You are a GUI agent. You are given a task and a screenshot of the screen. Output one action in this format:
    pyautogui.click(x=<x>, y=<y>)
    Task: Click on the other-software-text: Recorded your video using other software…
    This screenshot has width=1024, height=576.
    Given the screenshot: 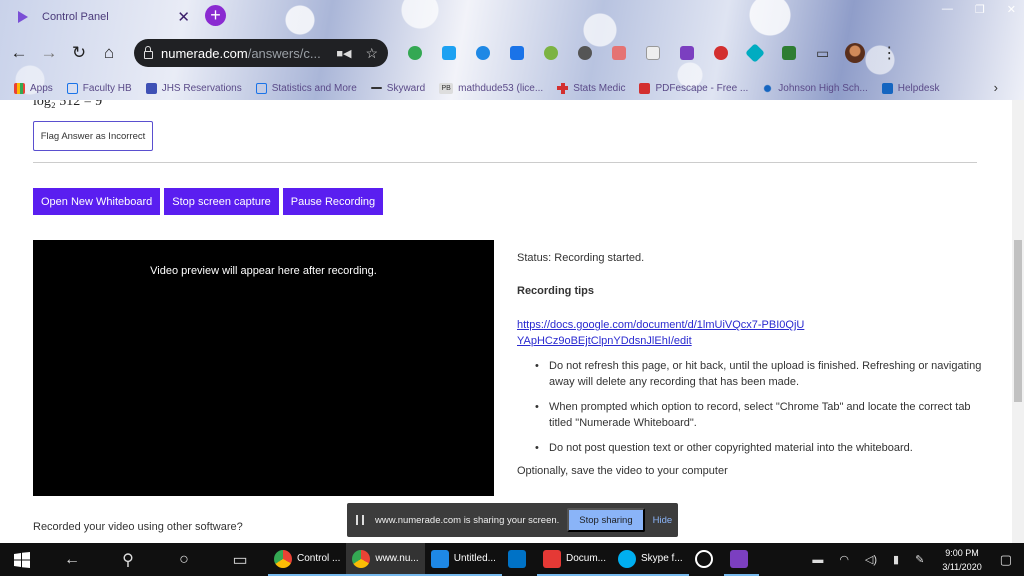 What is the action you would take?
    pyautogui.click(x=138, y=527)
    